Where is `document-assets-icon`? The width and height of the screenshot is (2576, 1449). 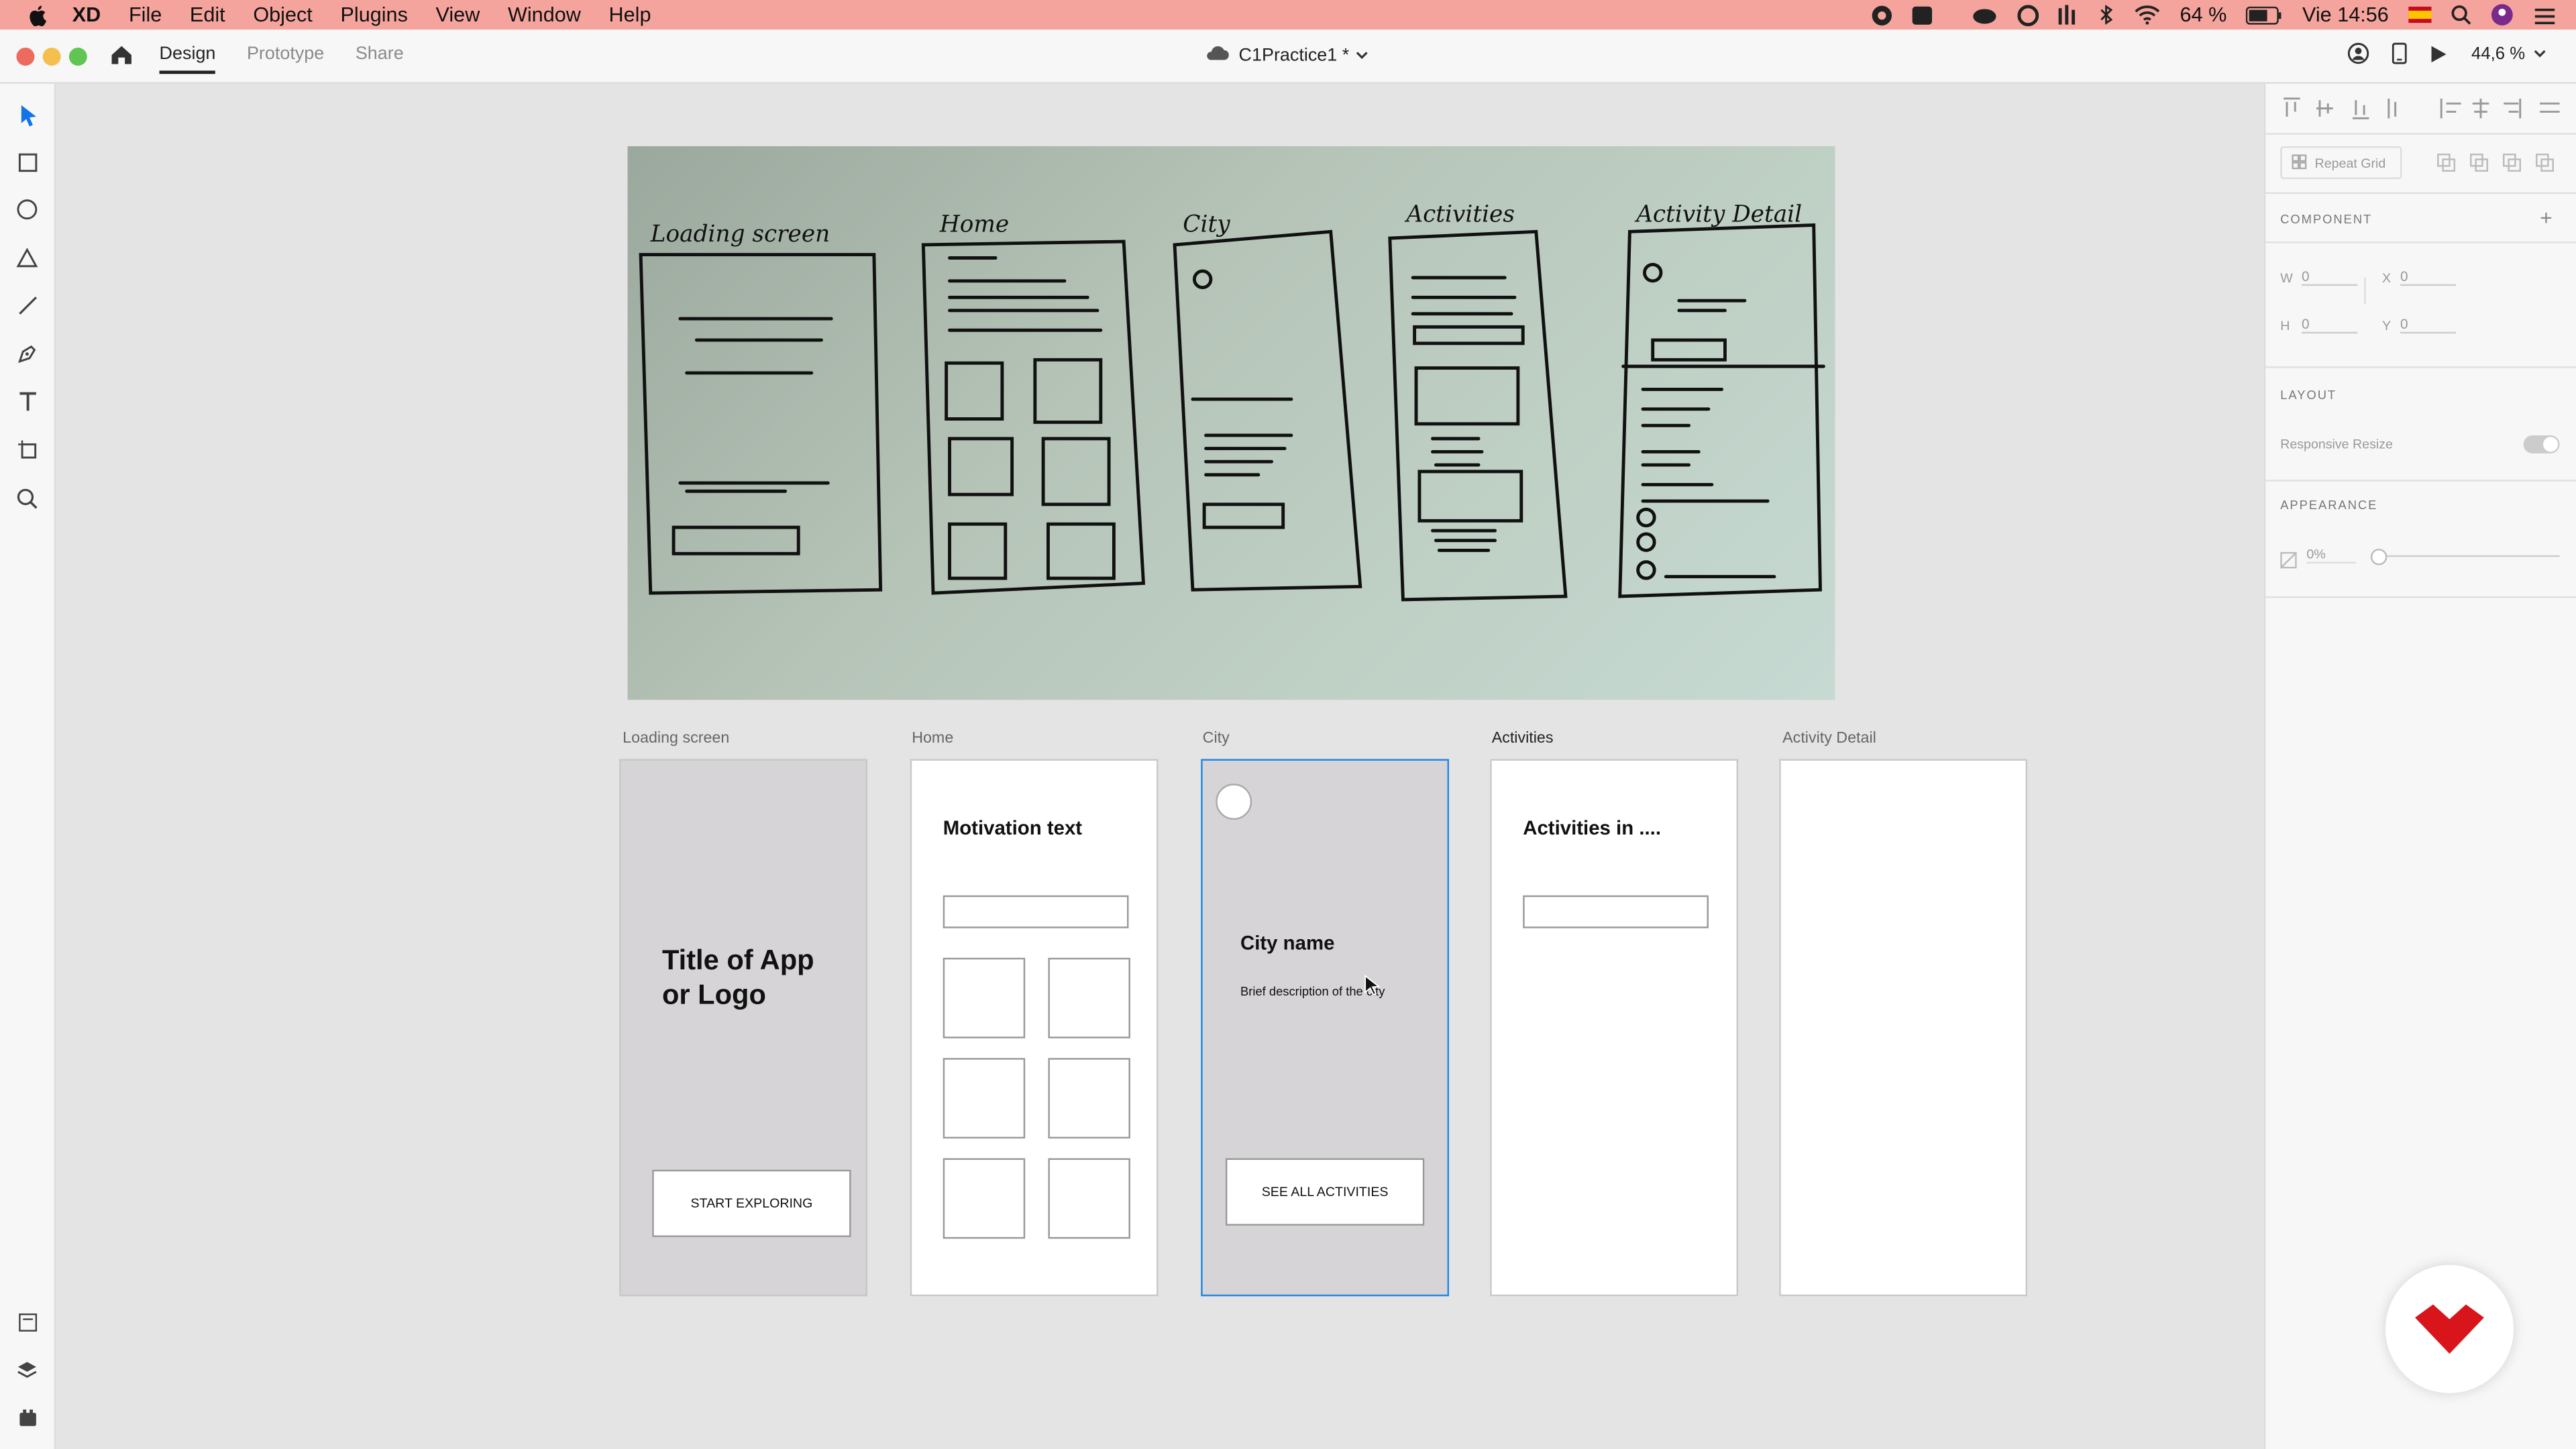 document-assets-icon is located at coordinates (27, 1321).